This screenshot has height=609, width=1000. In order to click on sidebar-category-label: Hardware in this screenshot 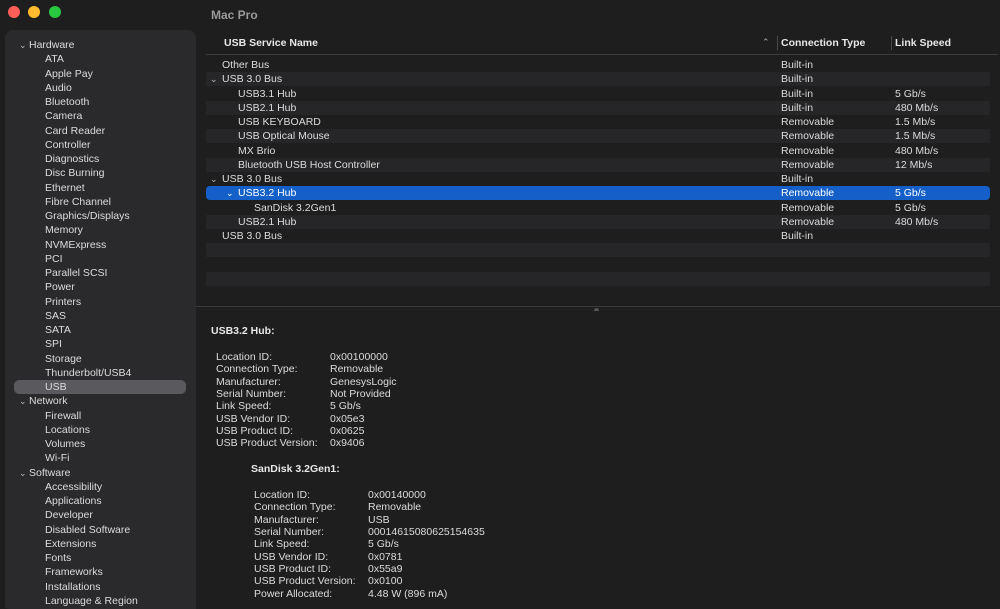, I will do `click(52, 45)`.